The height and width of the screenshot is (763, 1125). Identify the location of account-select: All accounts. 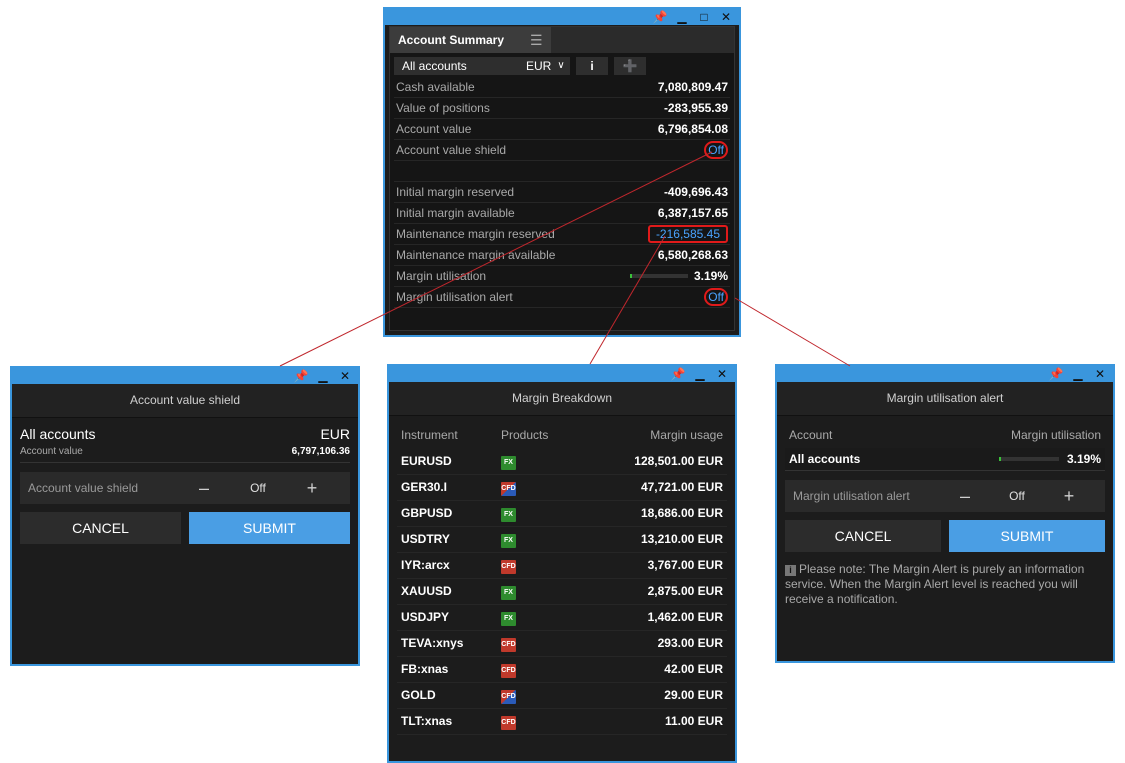
(456, 66).